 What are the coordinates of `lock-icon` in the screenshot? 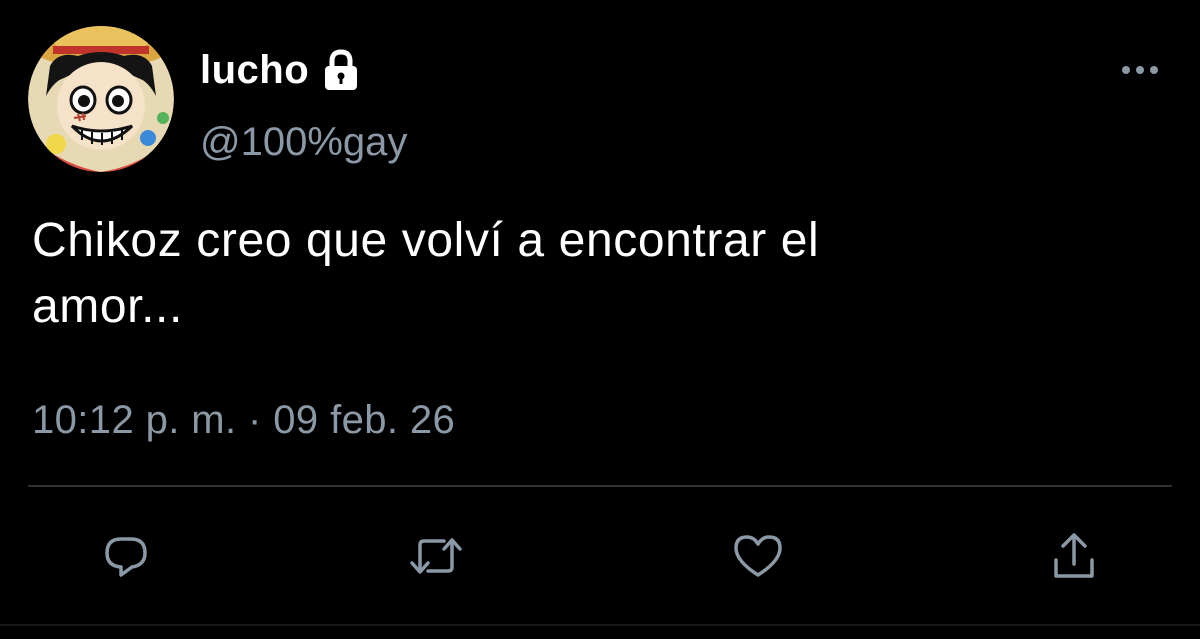 It's located at (341, 70).